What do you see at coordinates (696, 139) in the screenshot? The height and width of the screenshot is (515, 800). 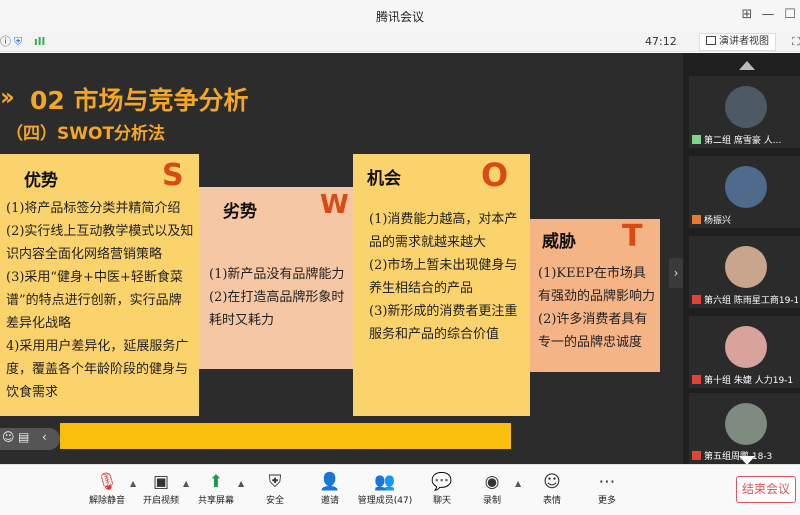 I see `mic-icon` at bounding box center [696, 139].